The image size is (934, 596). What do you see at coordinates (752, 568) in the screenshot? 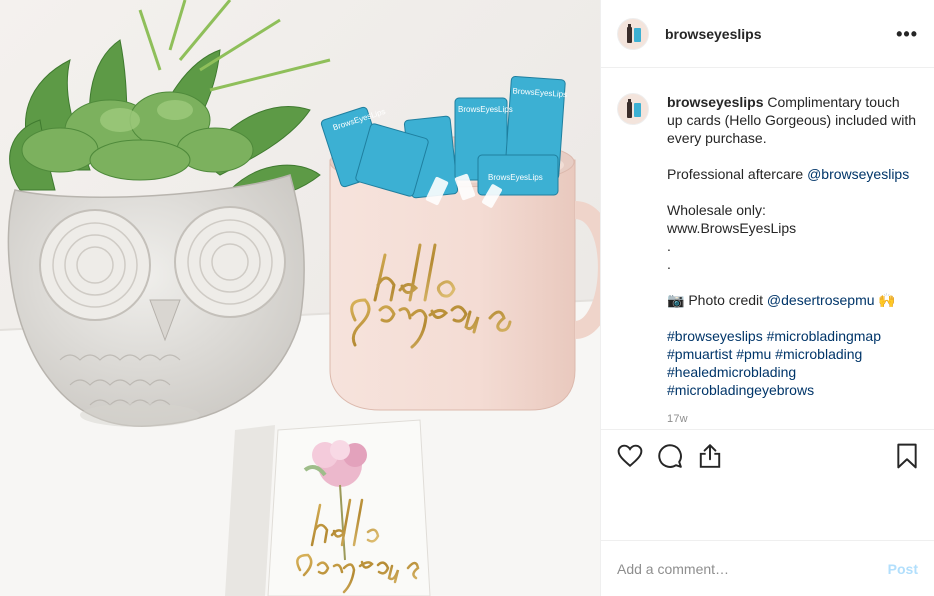
I see `comment-input` at bounding box center [752, 568].